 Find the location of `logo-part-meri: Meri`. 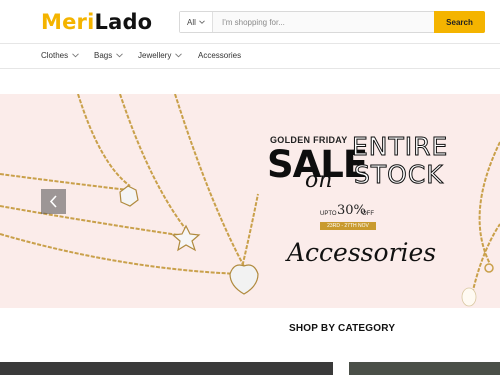

logo-part-meri: Meri is located at coordinates (68, 22).